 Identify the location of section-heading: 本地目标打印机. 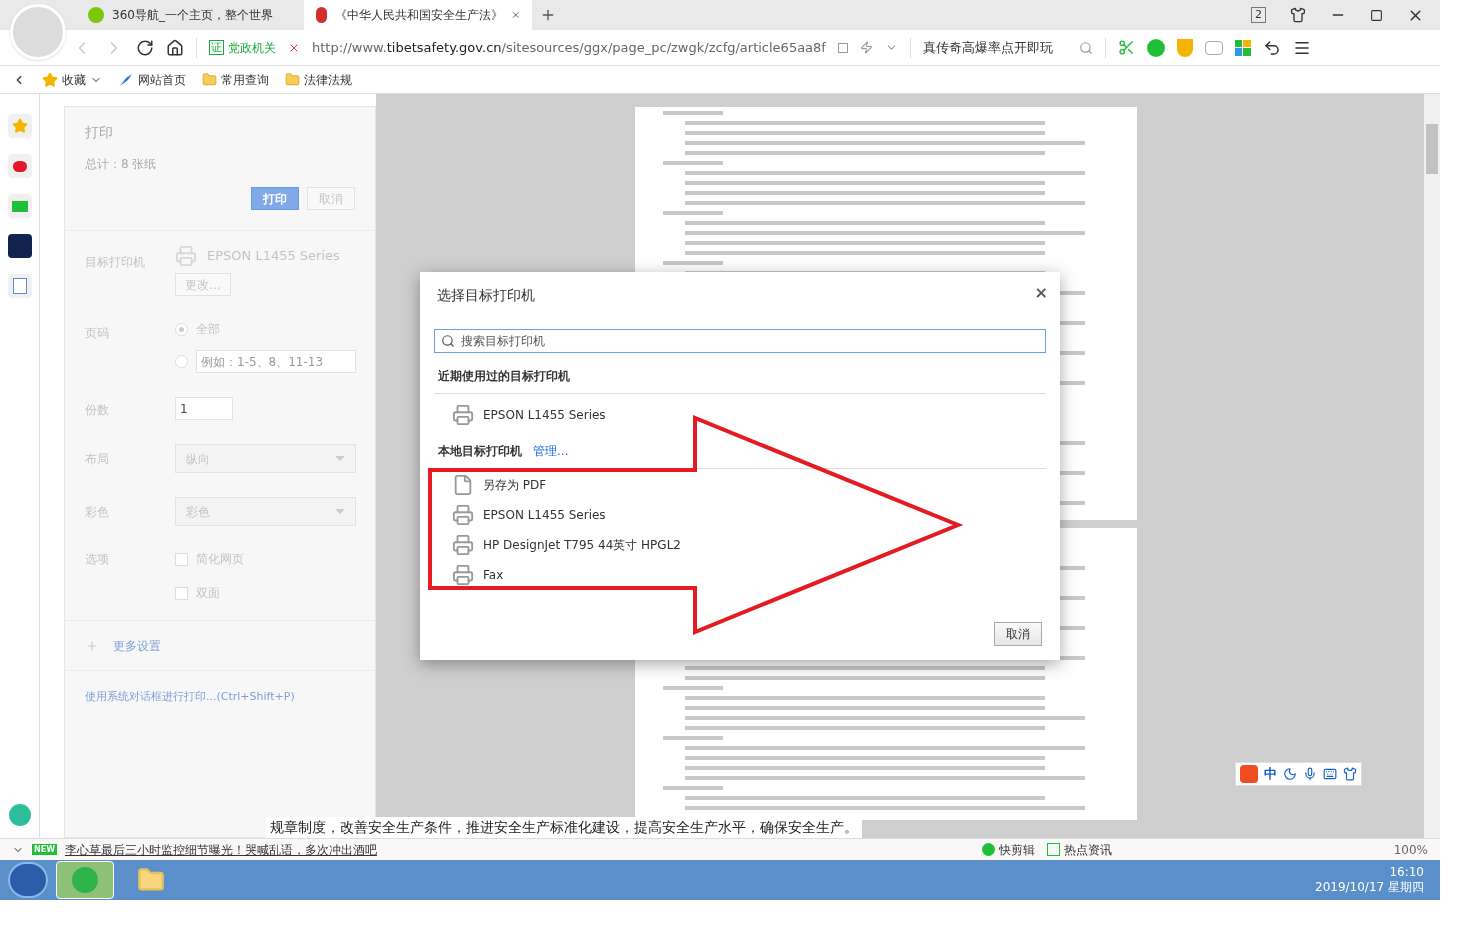
(480, 451).